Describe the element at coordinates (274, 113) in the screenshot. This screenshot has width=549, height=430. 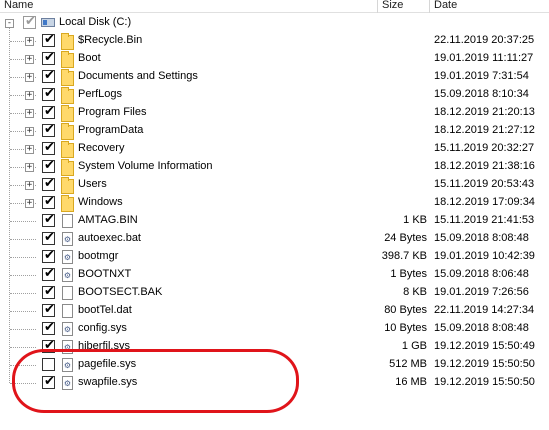
I see `folder-row: + ✔ Program Files 18.12.2019 21:20:13` at that location.